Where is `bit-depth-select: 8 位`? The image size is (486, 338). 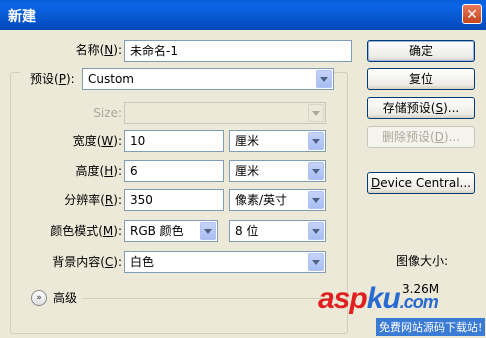
bit-depth-select: 8 位 is located at coordinates (277, 231).